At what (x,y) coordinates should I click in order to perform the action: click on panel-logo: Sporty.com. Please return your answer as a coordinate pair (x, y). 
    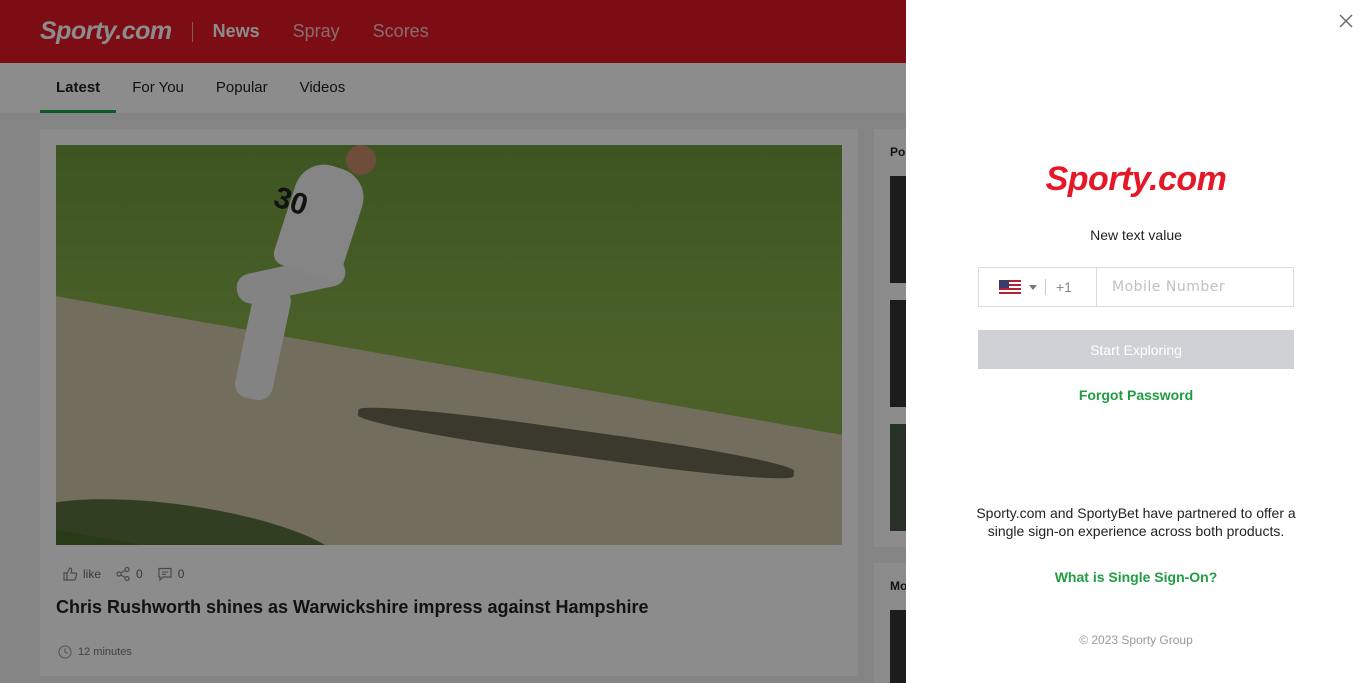
    Looking at the image, I should click on (1136, 179).